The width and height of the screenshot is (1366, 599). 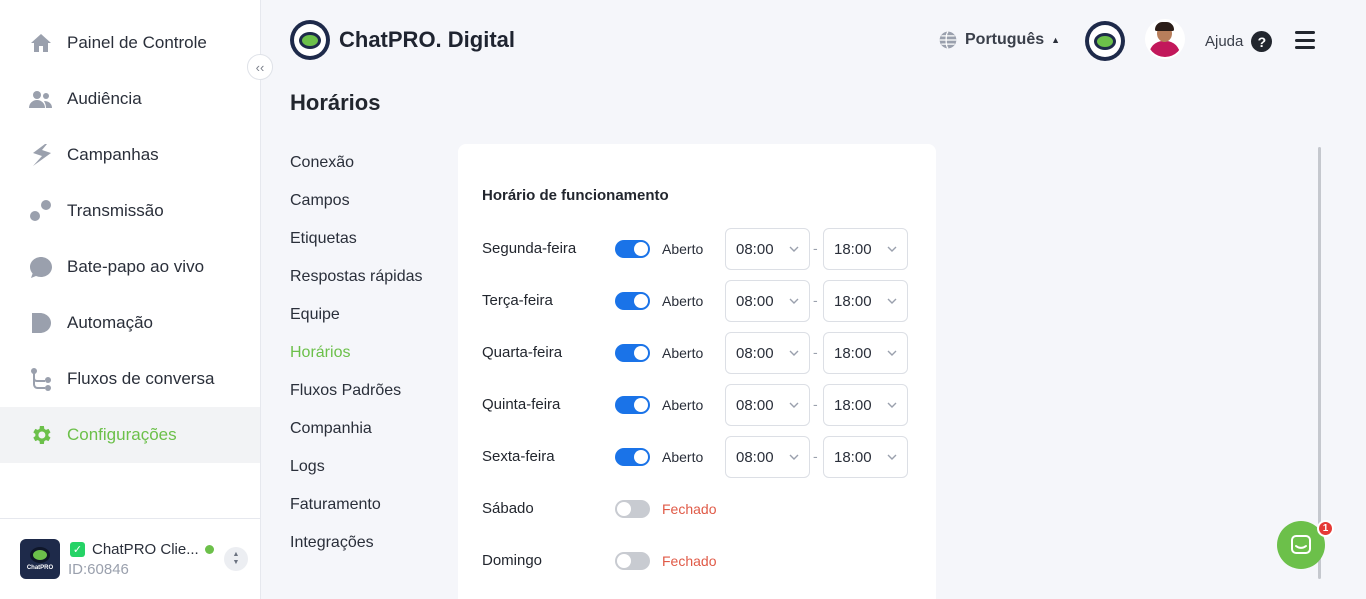 I want to click on globe-icon, so click(x=948, y=40).